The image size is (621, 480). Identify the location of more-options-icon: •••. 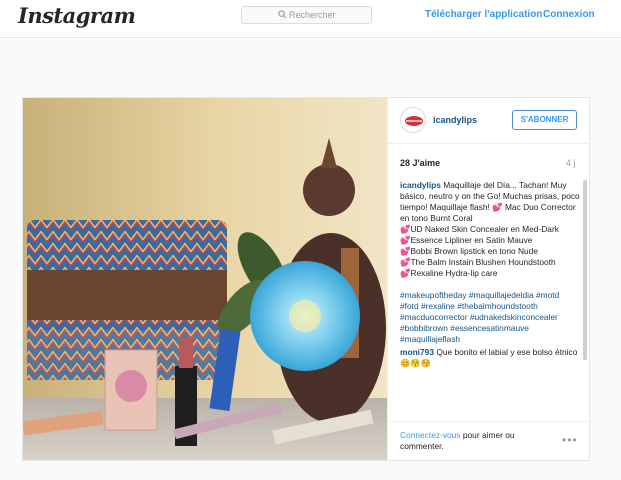
(570, 440).